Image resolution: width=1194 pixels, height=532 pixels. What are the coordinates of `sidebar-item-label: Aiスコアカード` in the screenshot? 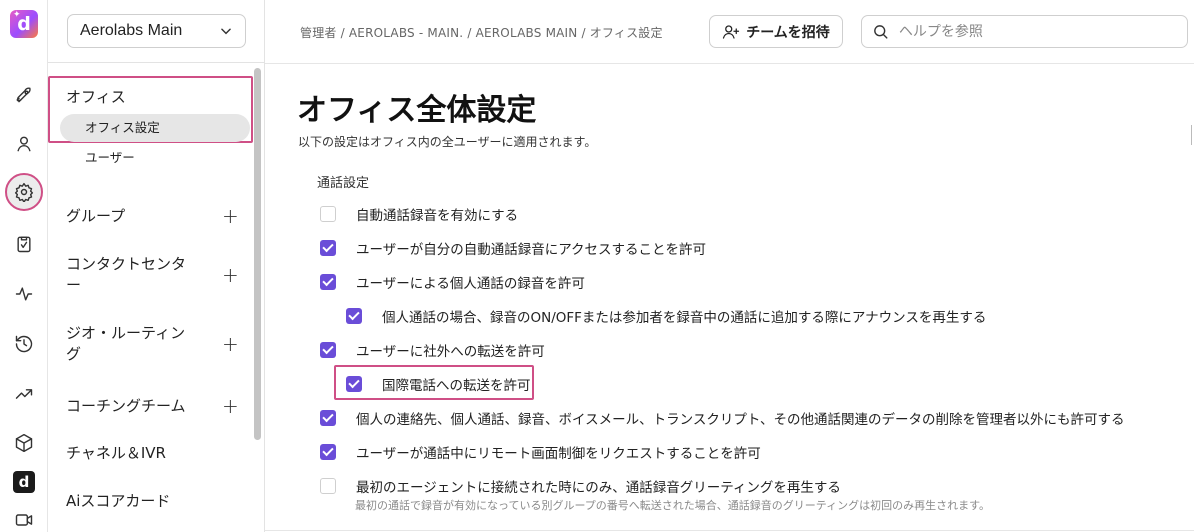 It's located at (118, 501).